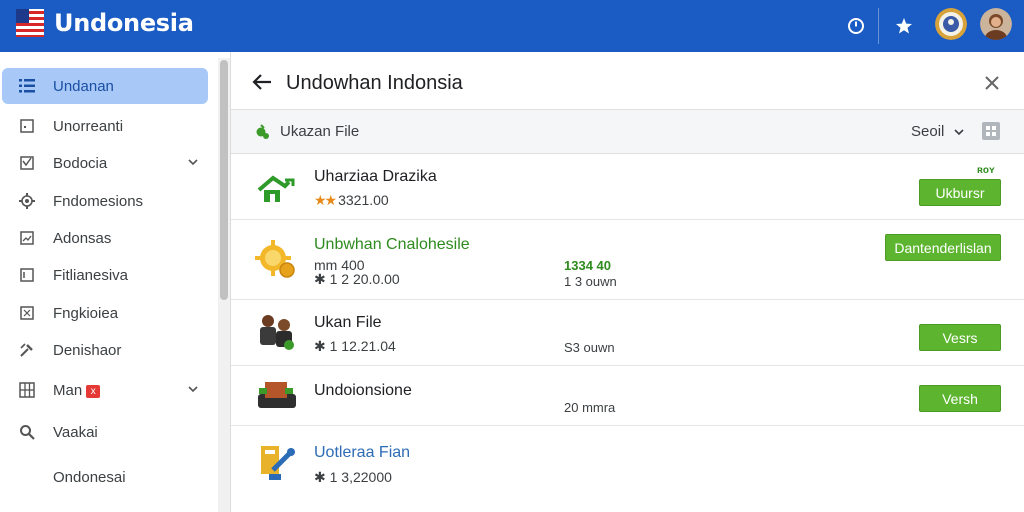  I want to click on sidebar-item-man: Man x, so click(105, 390).